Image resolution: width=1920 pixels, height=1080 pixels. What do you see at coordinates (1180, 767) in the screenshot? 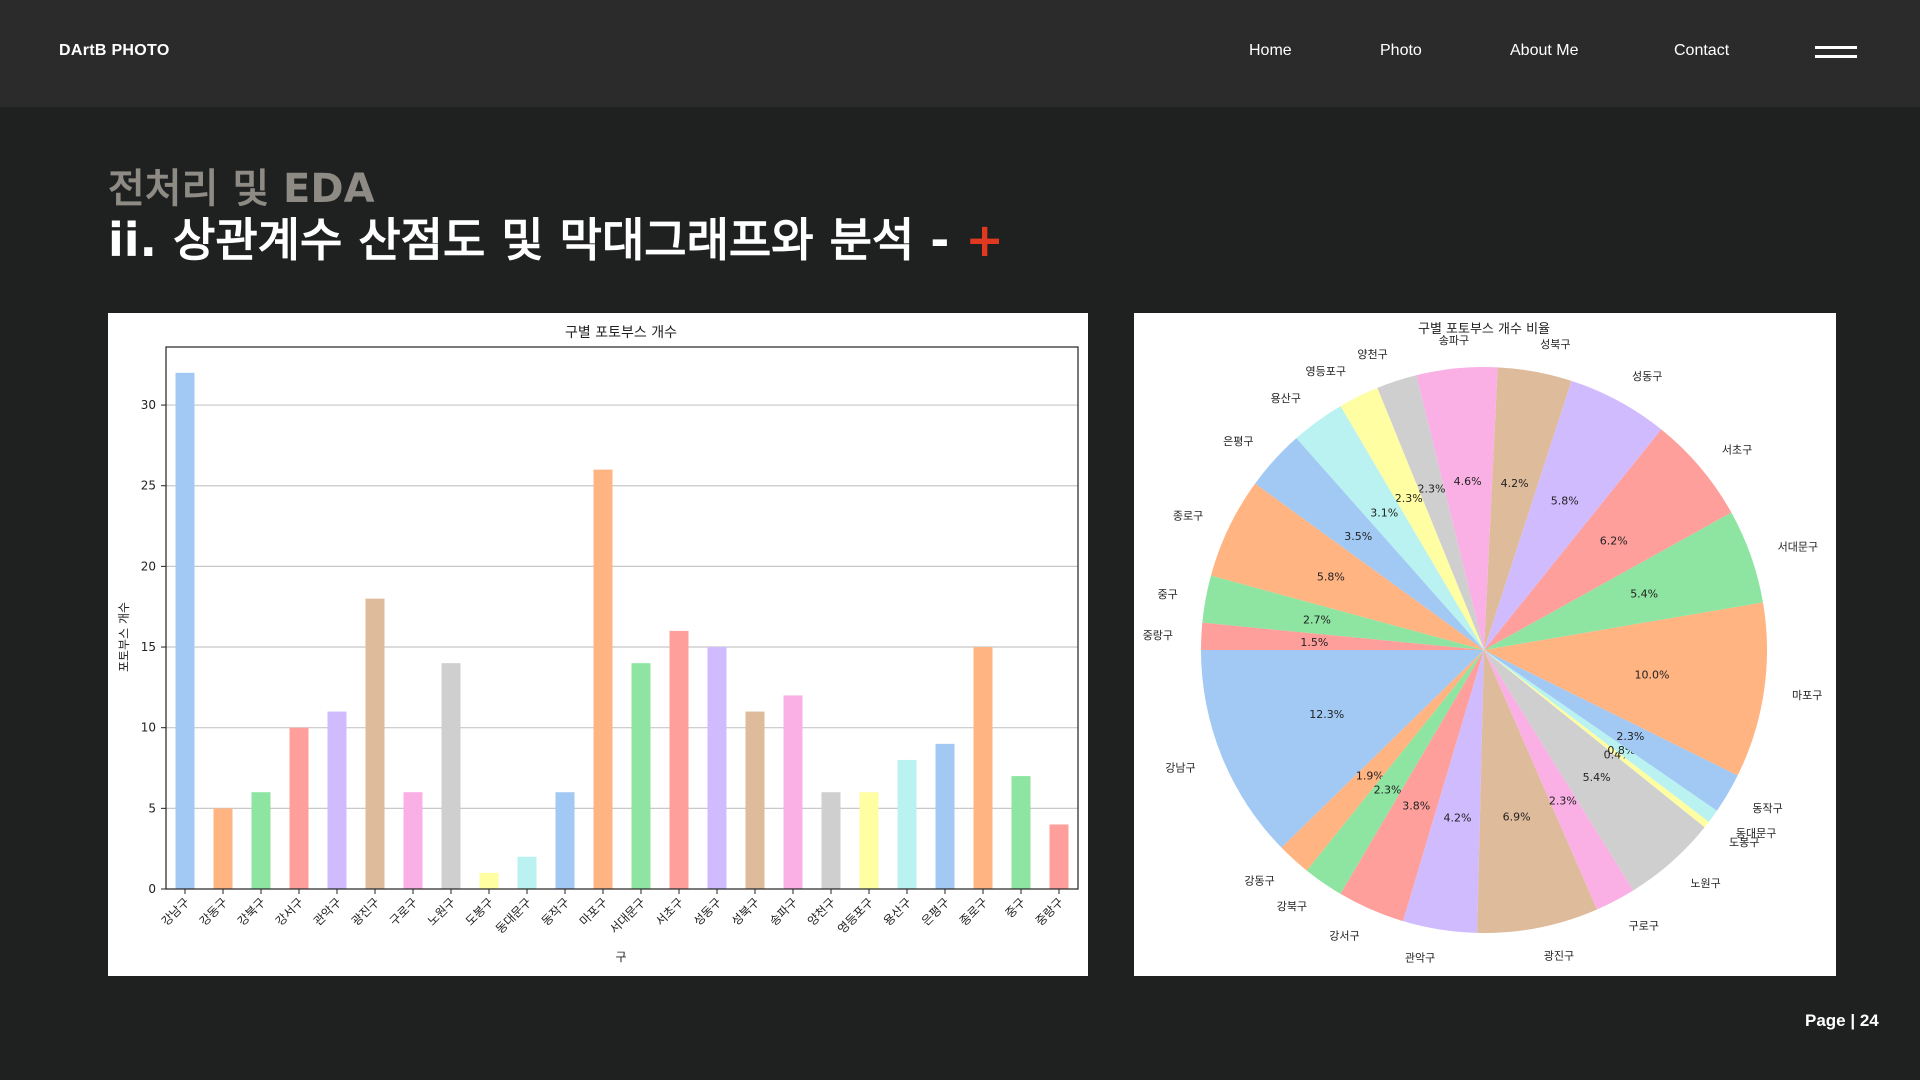
I see `pie-category-label: 강남구` at bounding box center [1180, 767].